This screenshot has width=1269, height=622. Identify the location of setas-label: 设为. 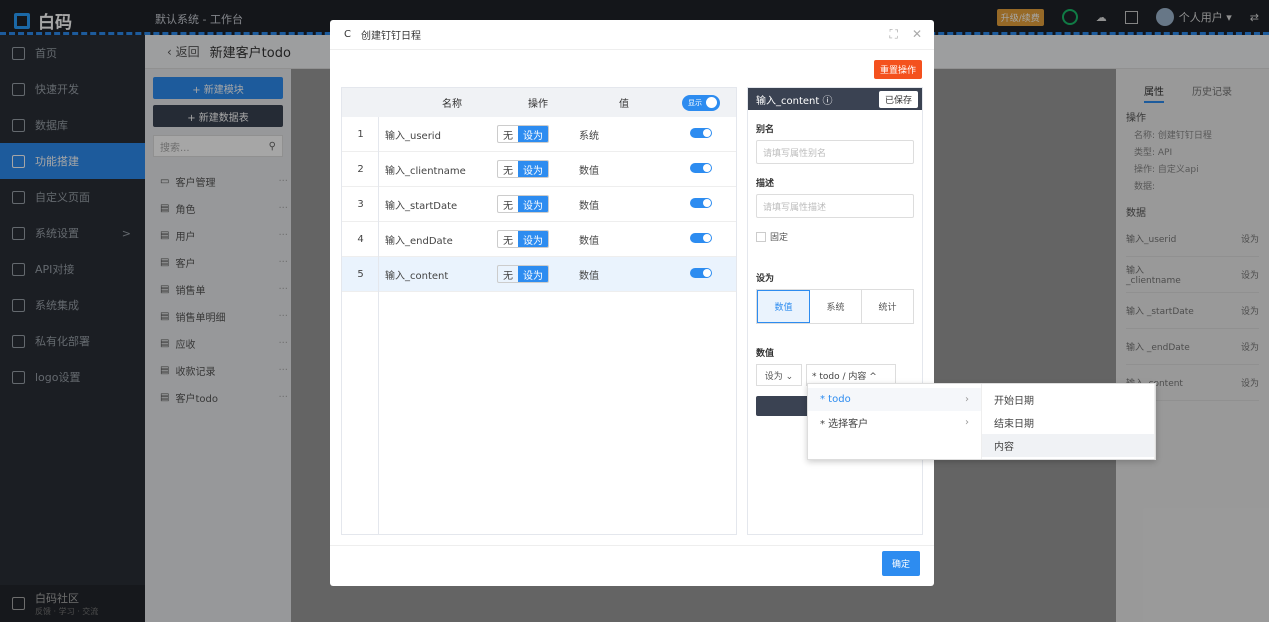
(765, 279).